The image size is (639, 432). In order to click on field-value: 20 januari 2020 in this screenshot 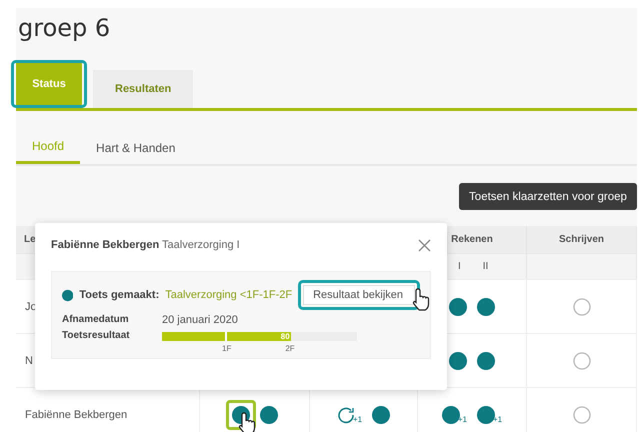, I will do `click(200, 320)`.